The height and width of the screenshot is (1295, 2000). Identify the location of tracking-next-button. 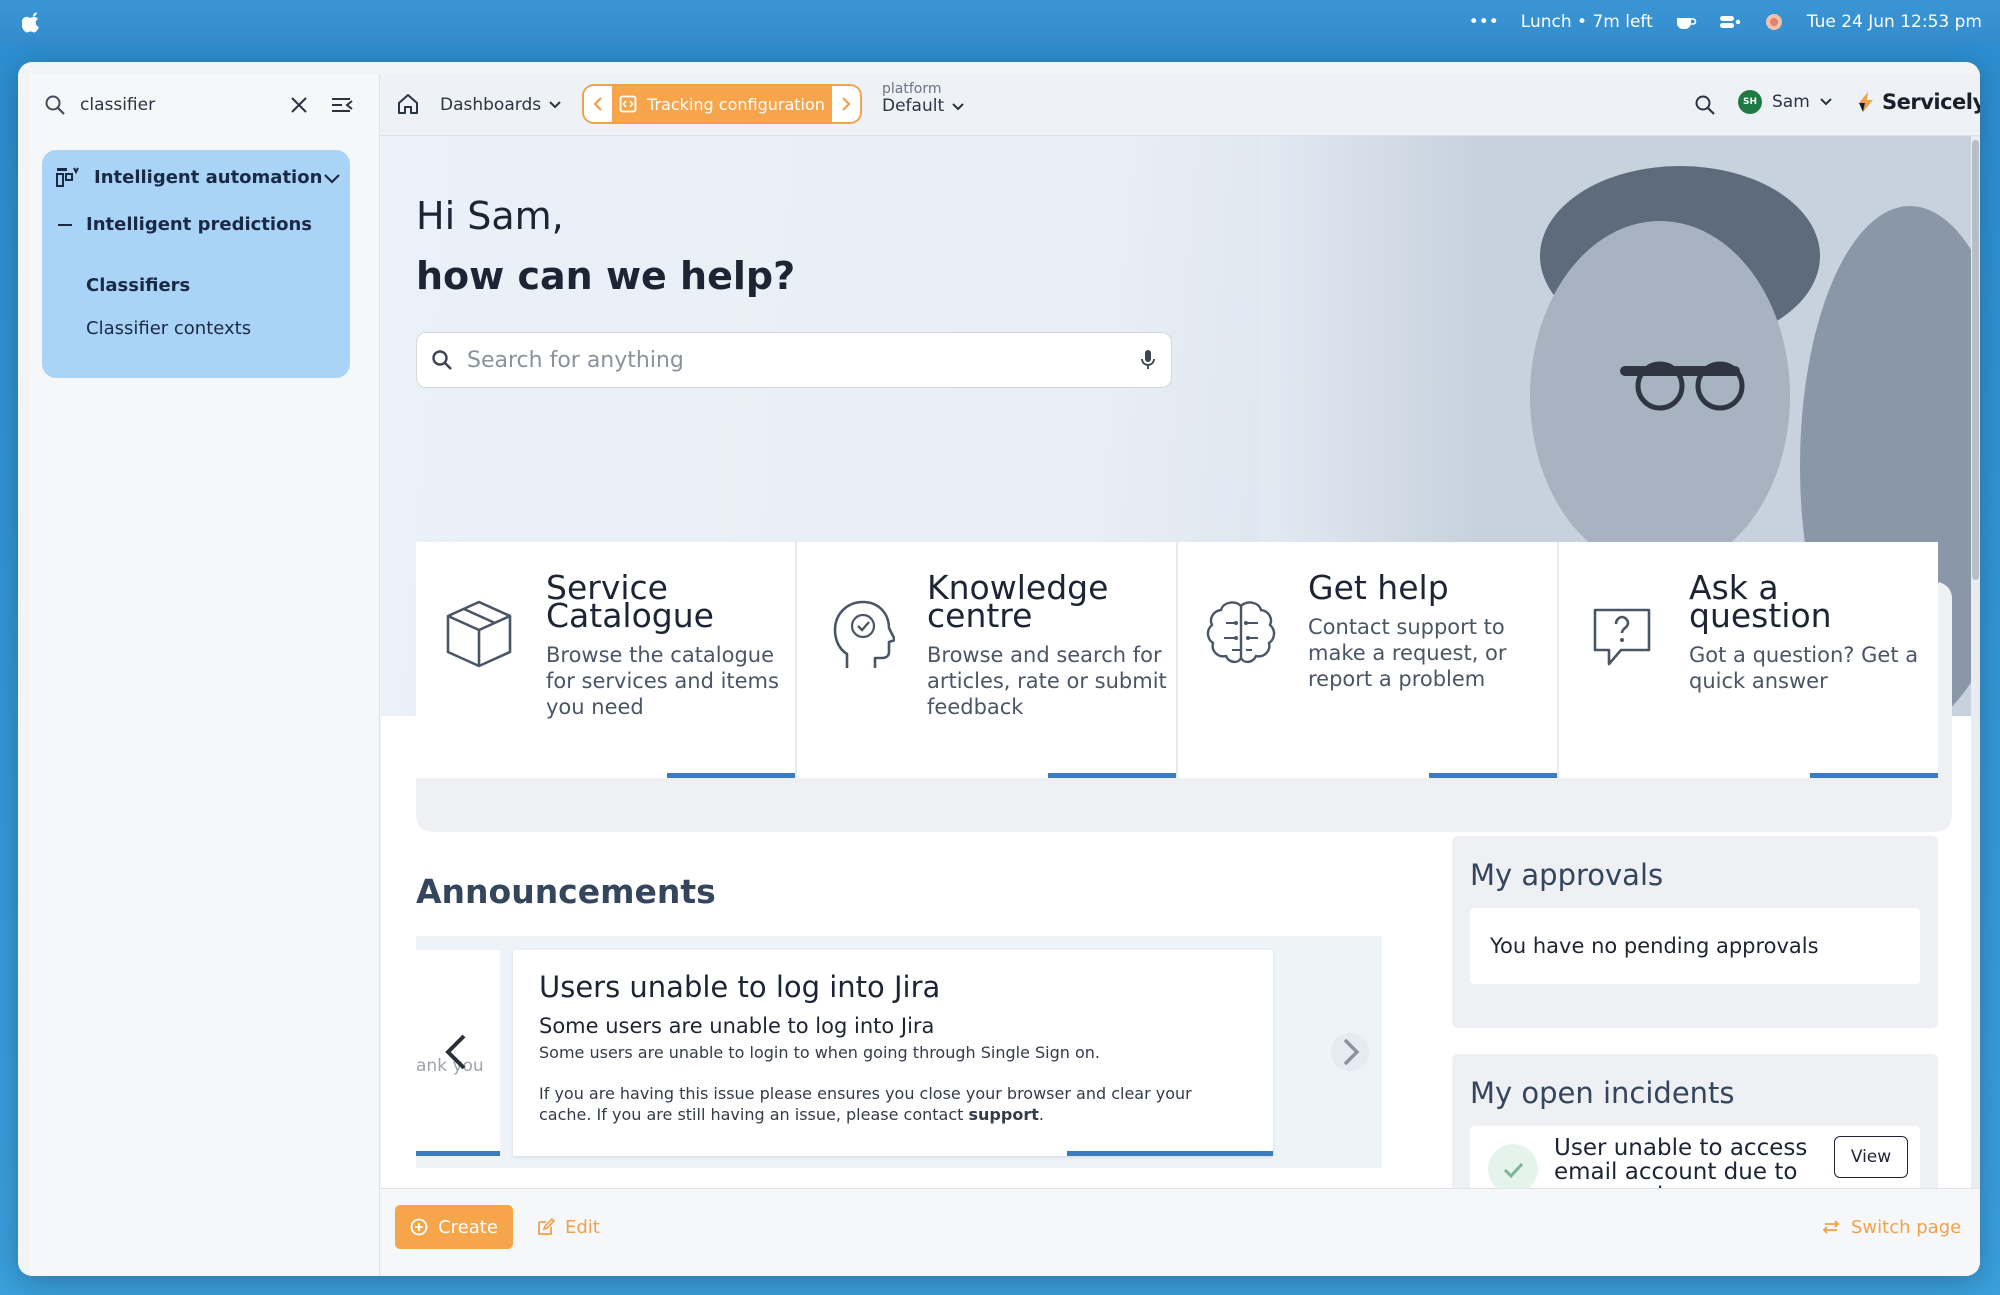
(846, 104).